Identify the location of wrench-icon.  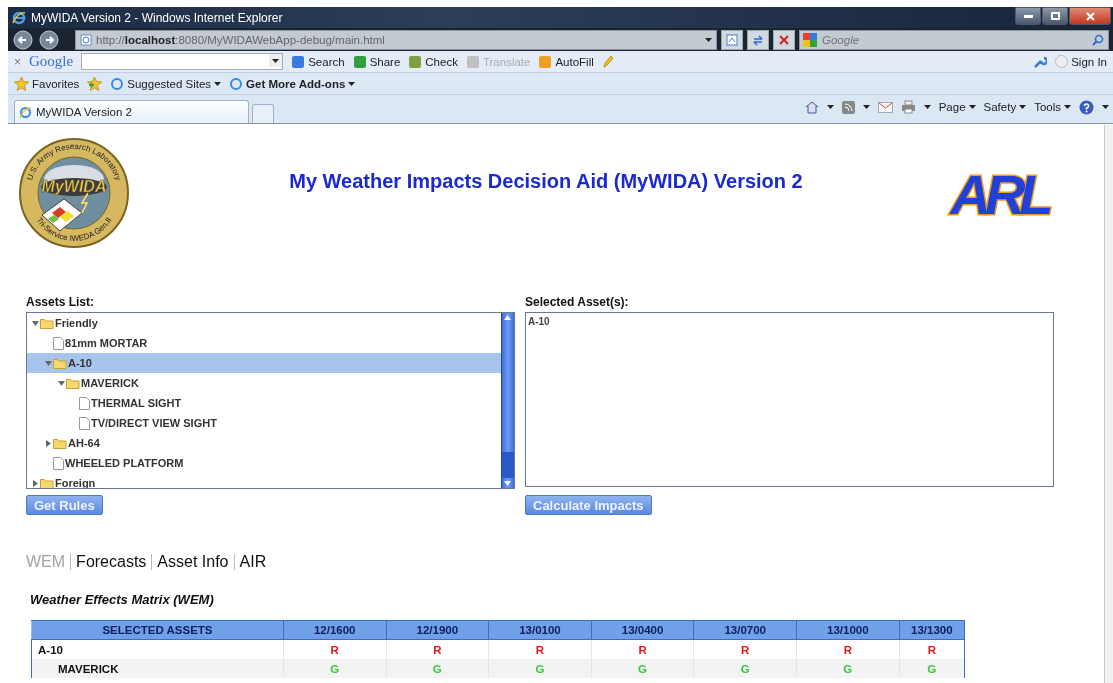
(1040, 61).